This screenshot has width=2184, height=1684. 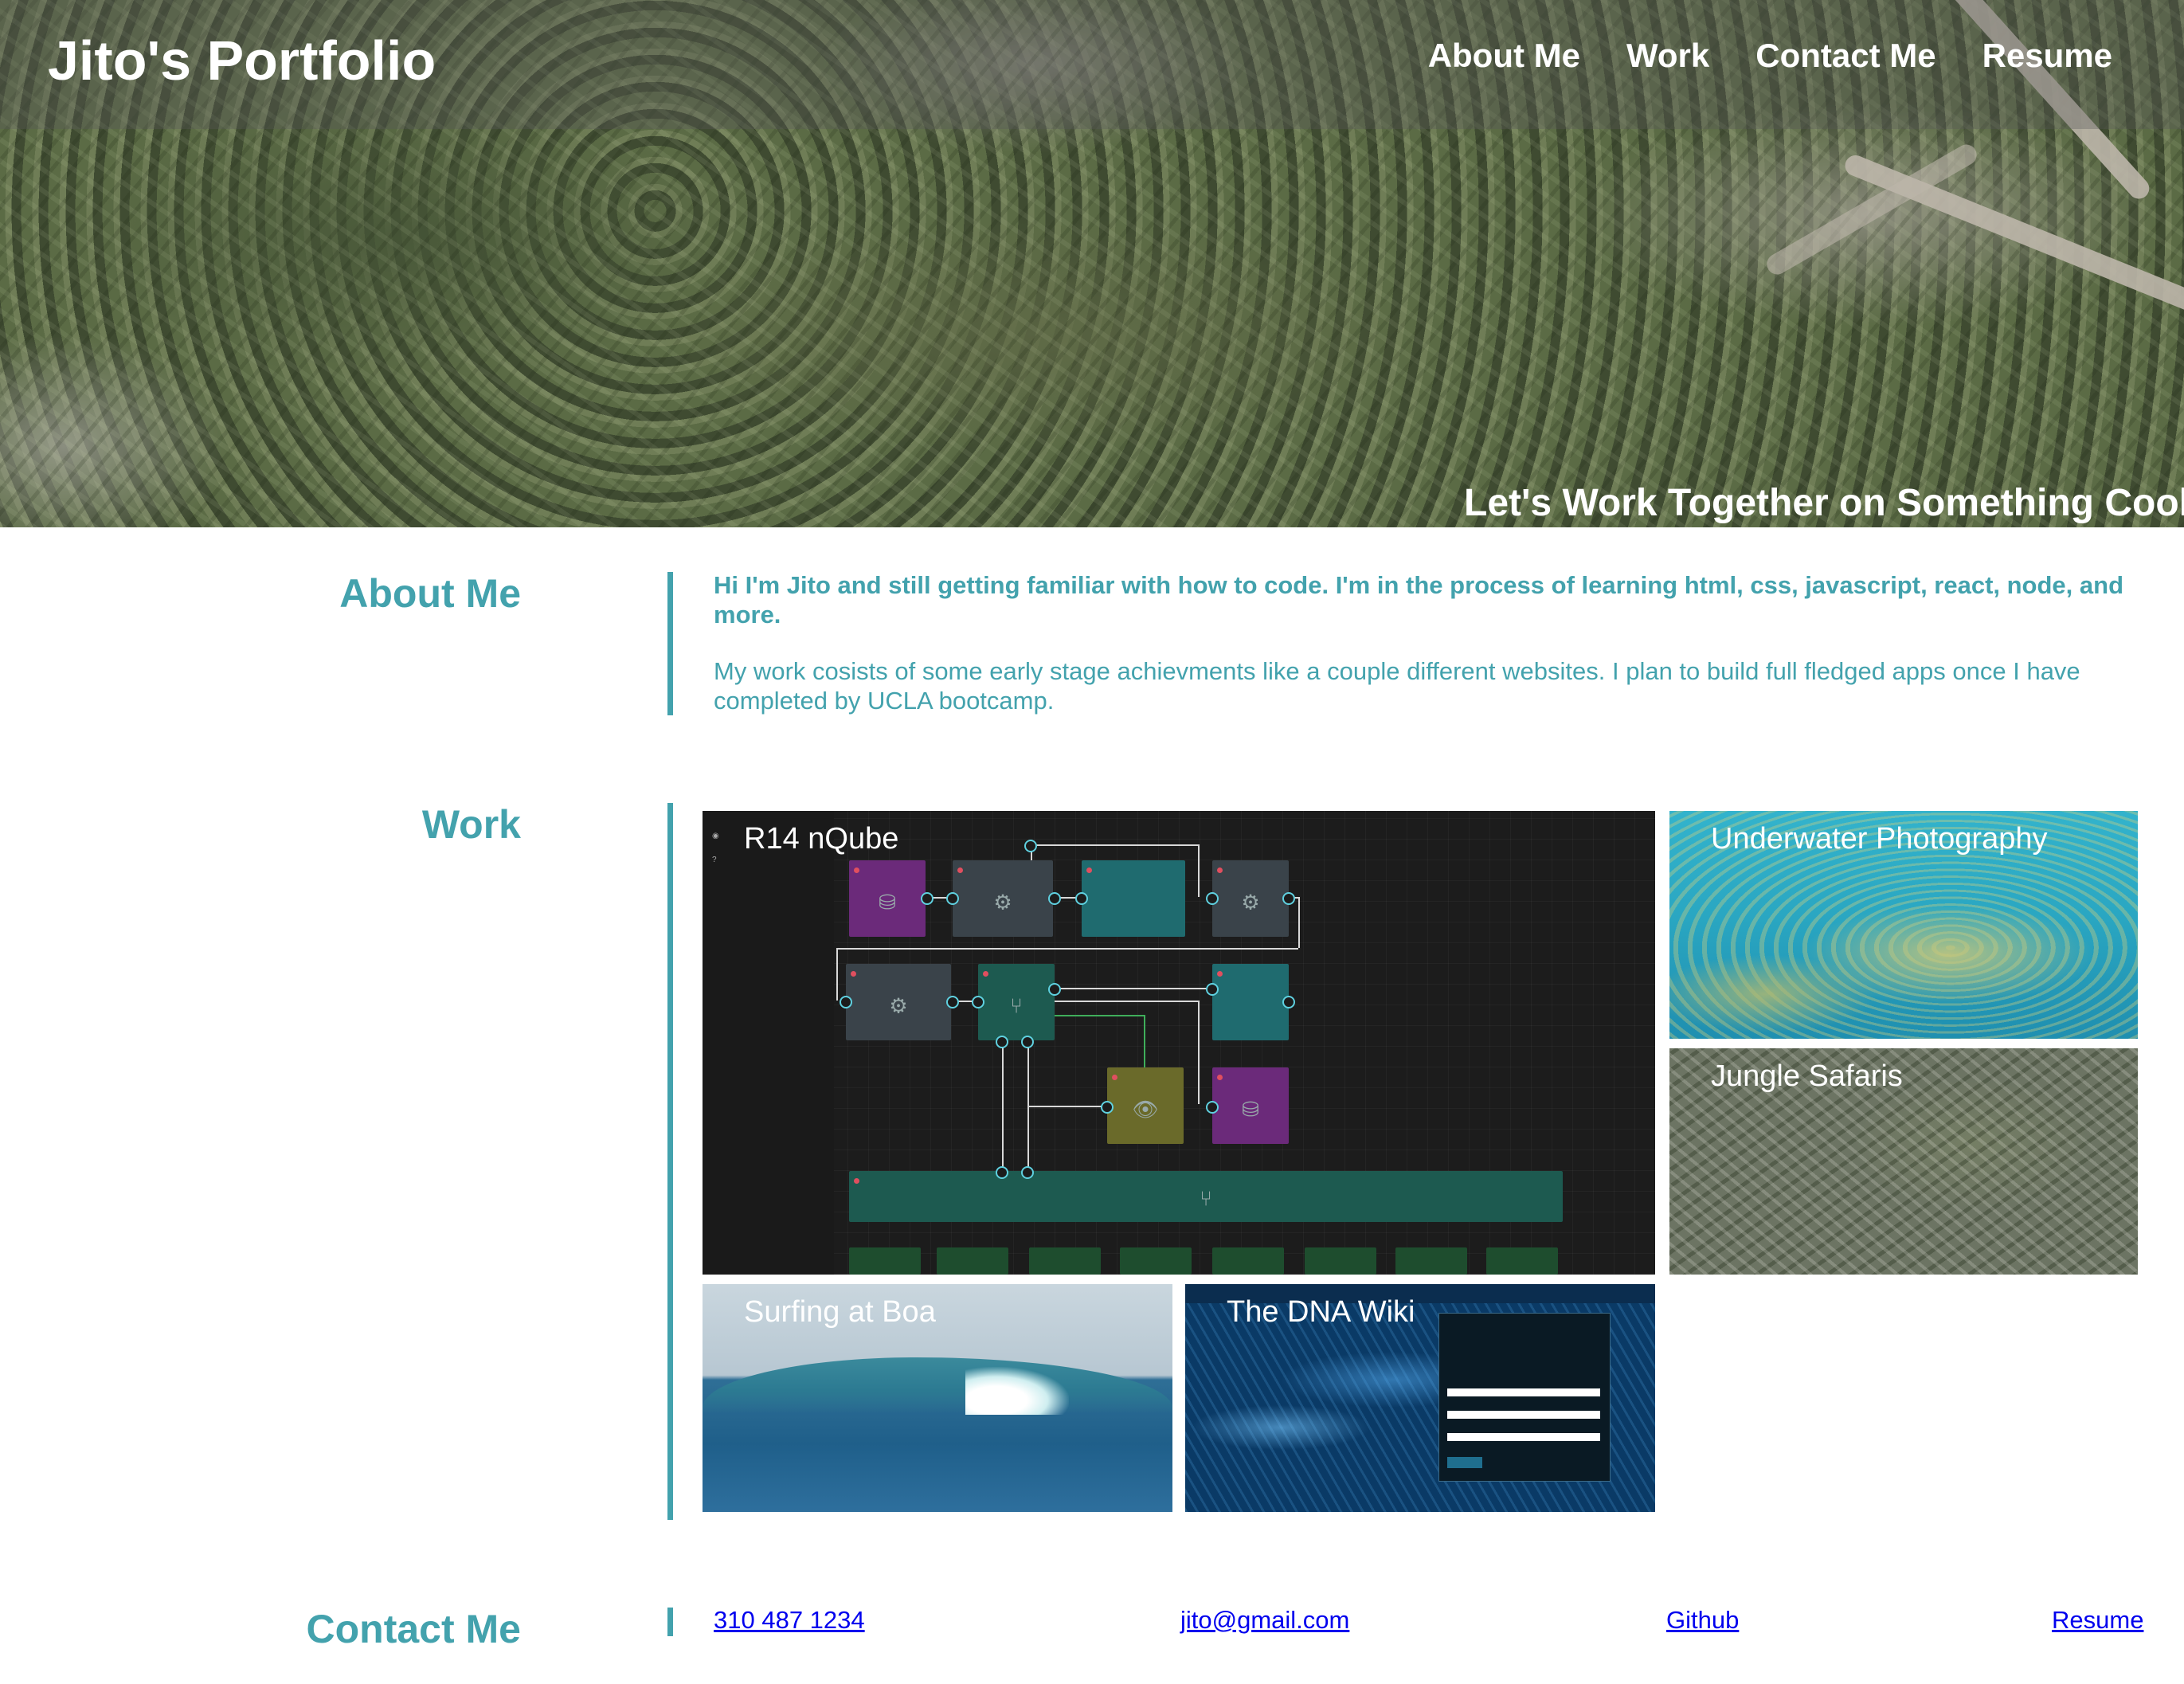 I want to click on form-button-preview, so click(x=1464, y=1463).